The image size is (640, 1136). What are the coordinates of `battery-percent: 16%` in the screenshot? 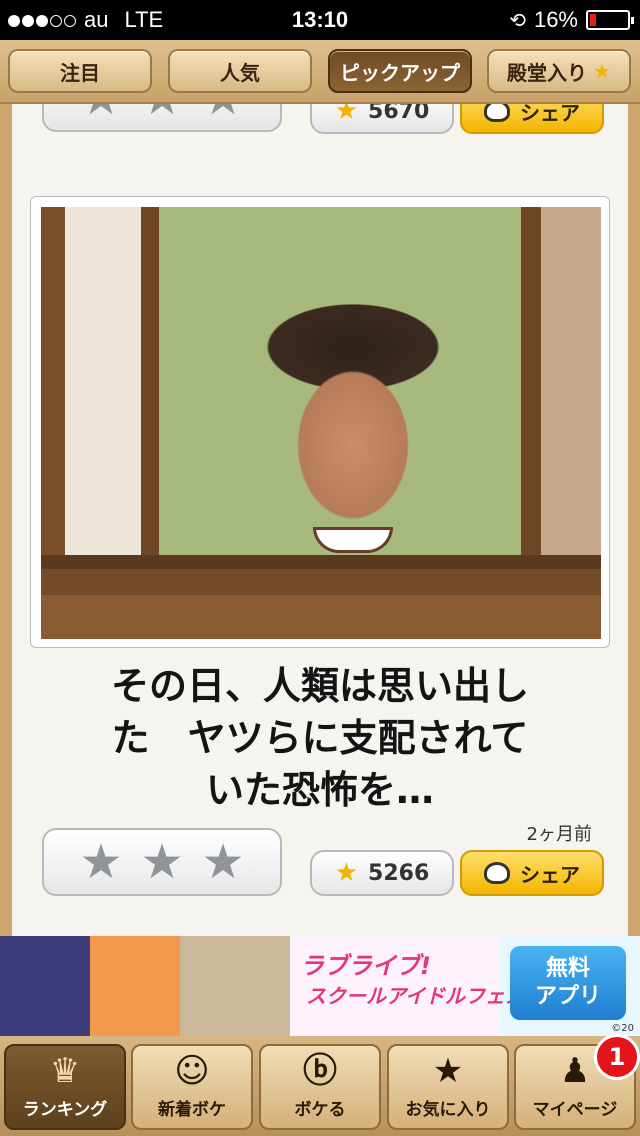 It's located at (555, 19).